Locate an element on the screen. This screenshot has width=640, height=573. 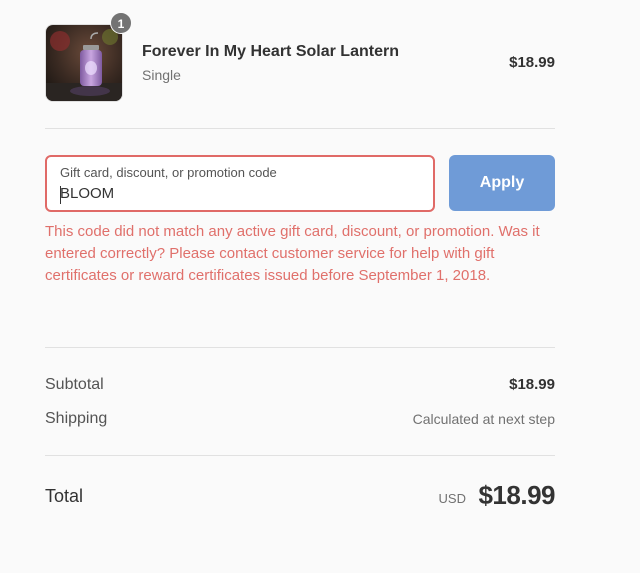
total-price: $18.99 is located at coordinates (516, 495).